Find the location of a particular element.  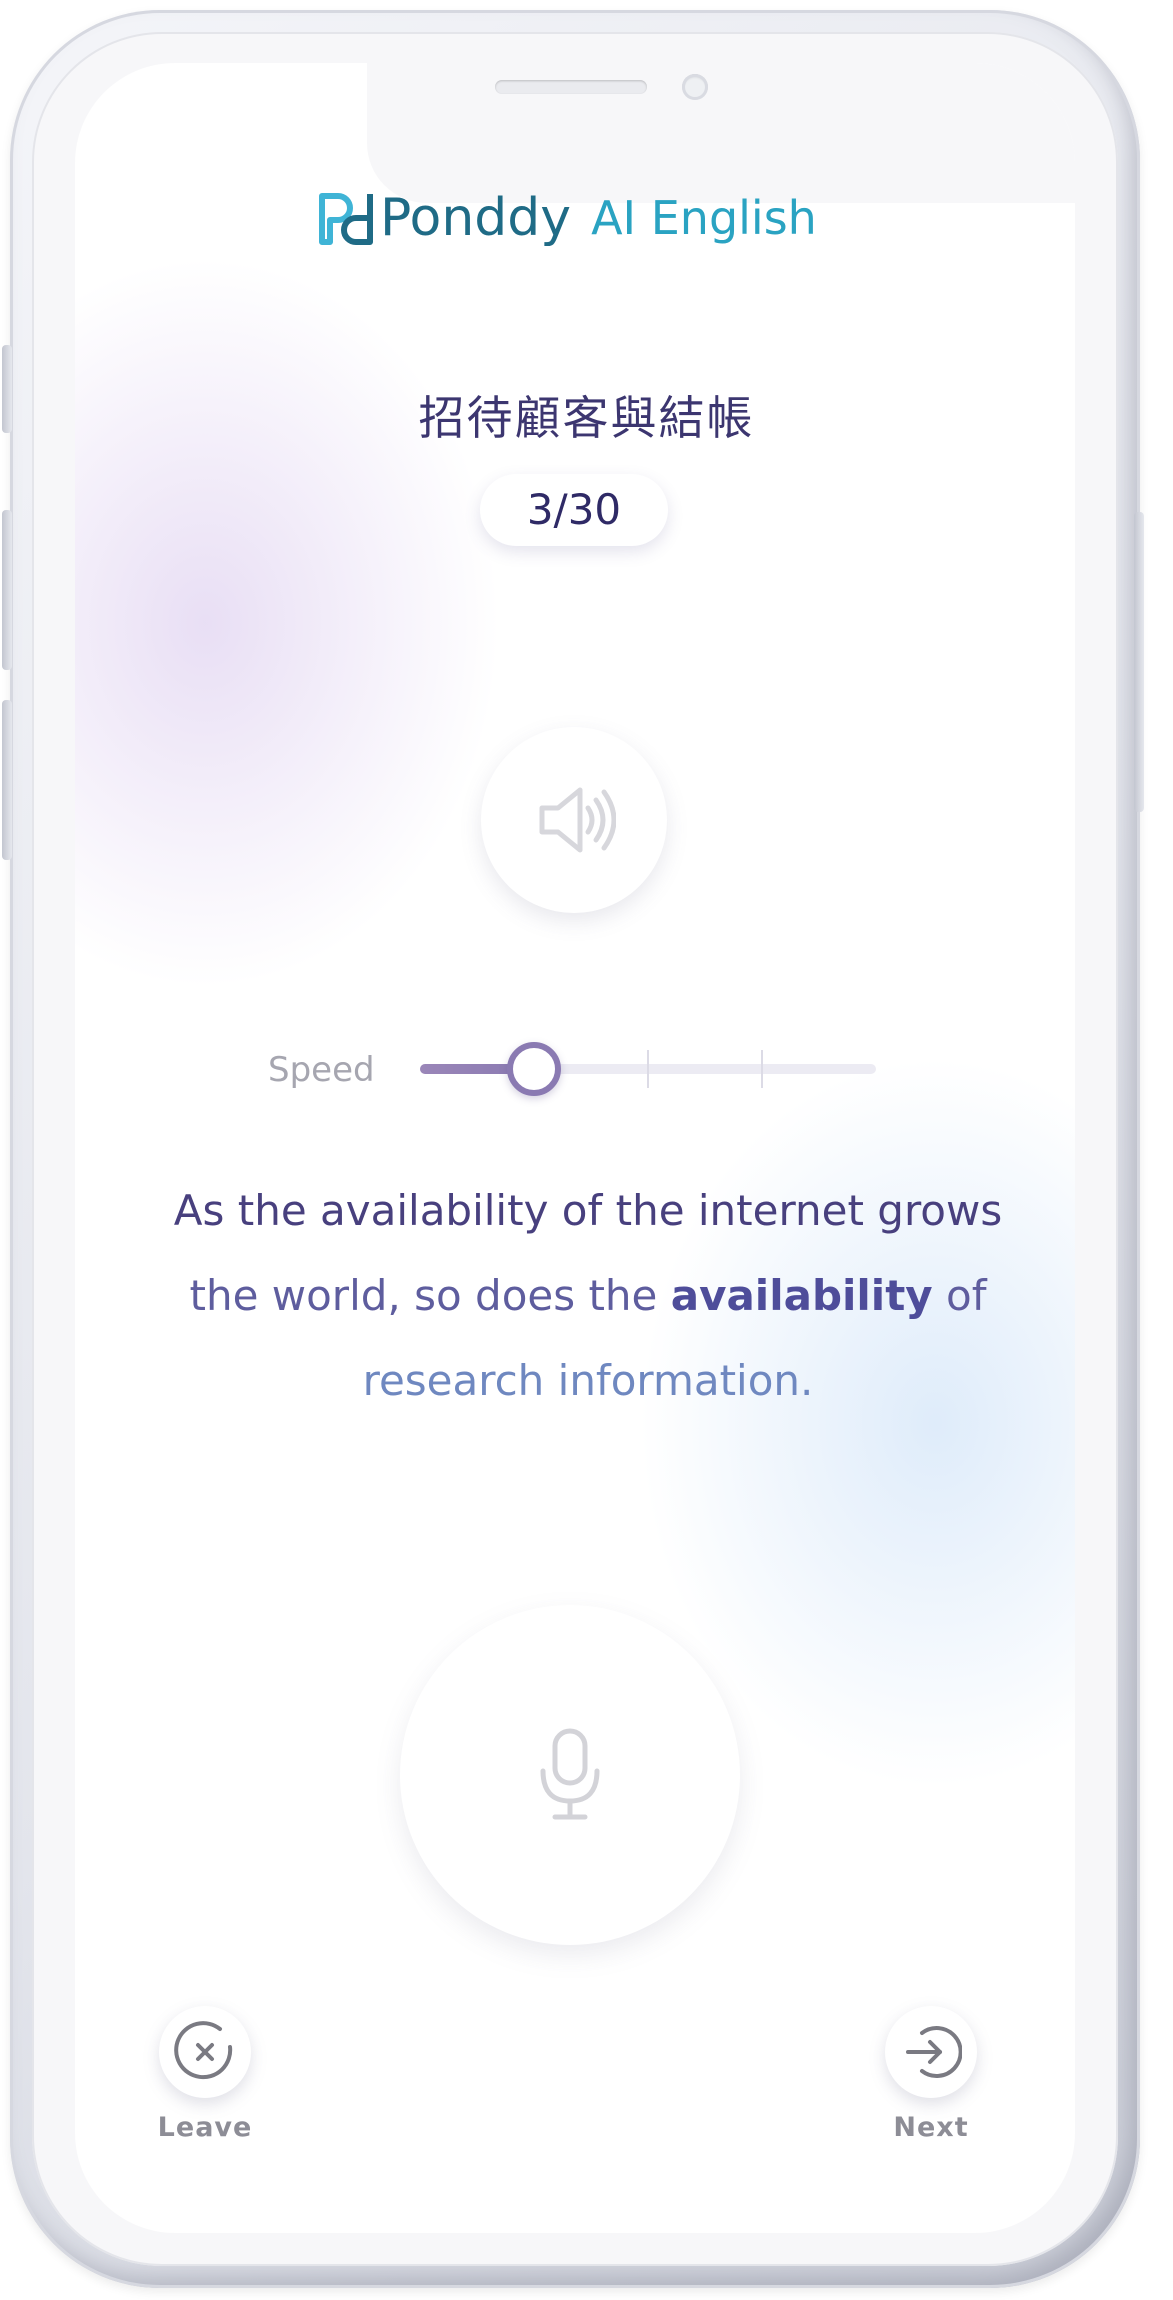

play-audio-button is located at coordinates (574, 820).